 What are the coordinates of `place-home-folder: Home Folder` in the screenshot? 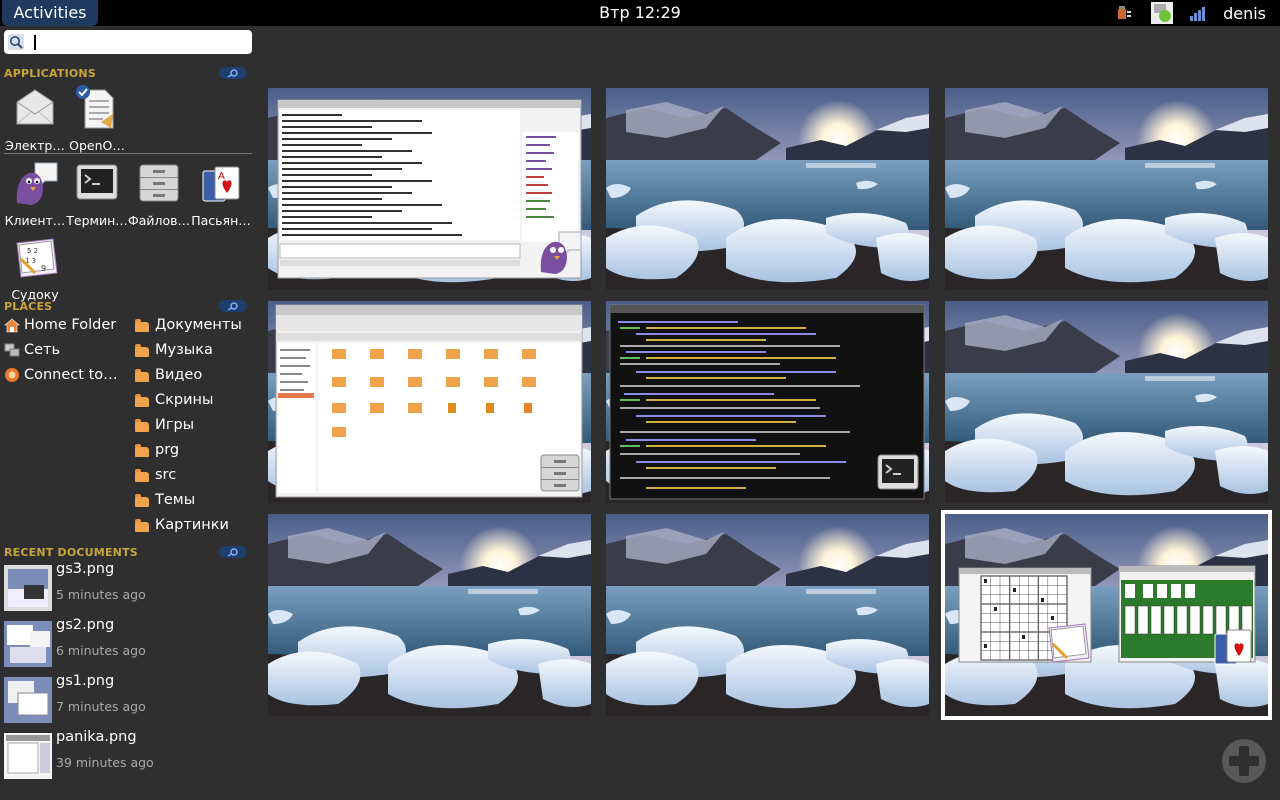 It's located at (60, 325).